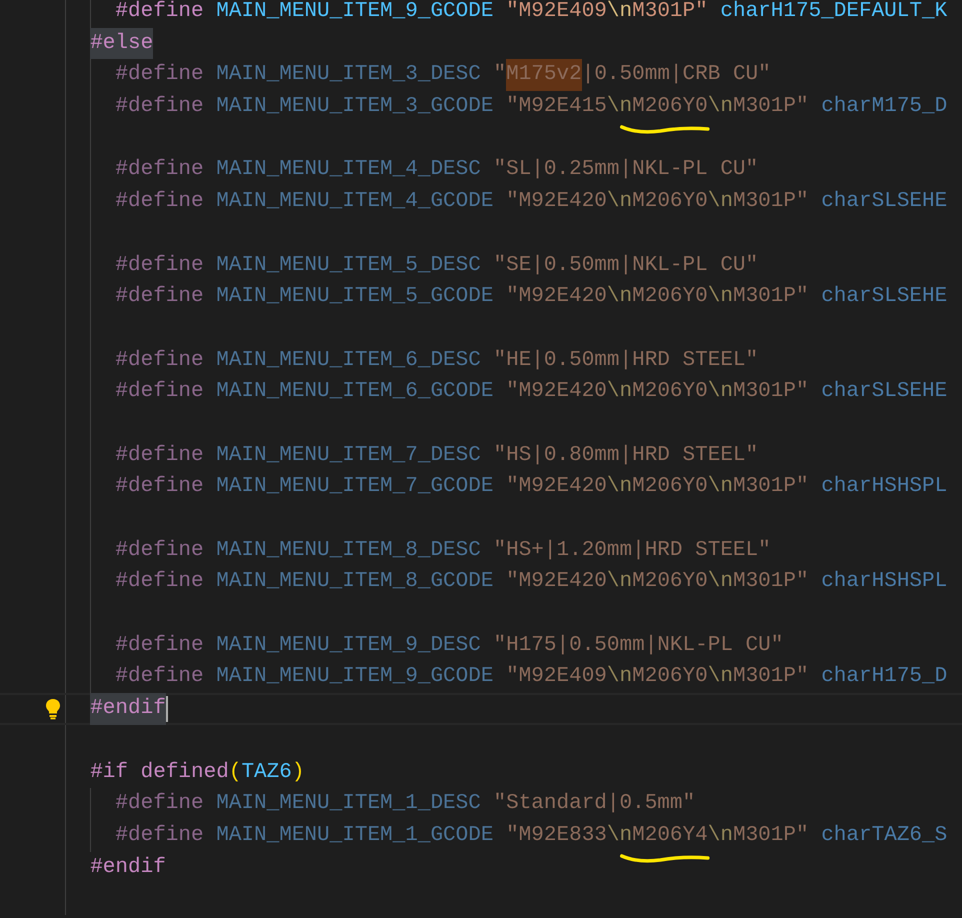 This screenshot has height=918, width=962. What do you see at coordinates (355, 835) in the screenshot?
I see `macro-name: MAIN_MENU_ITEM_1_GCODE` at bounding box center [355, 835].